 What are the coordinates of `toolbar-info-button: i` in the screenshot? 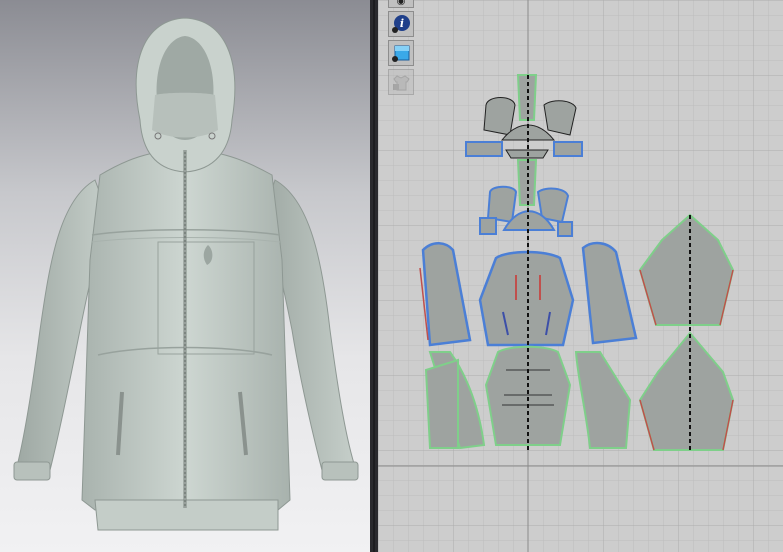 It's located at (401, 24).